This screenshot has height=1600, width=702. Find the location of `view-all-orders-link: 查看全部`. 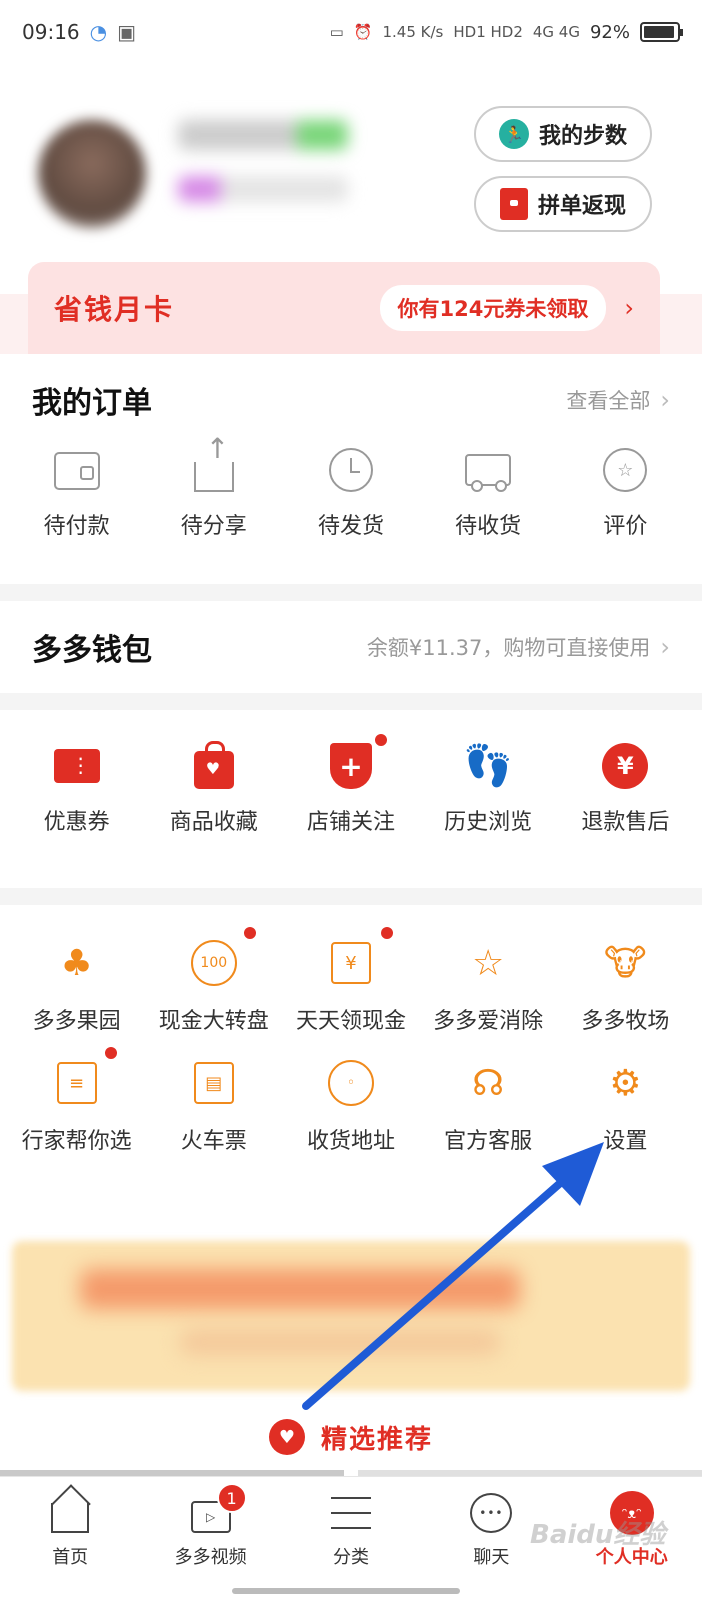

view-all-orders-link: 查看全部 is located at coordinates (608, 400).